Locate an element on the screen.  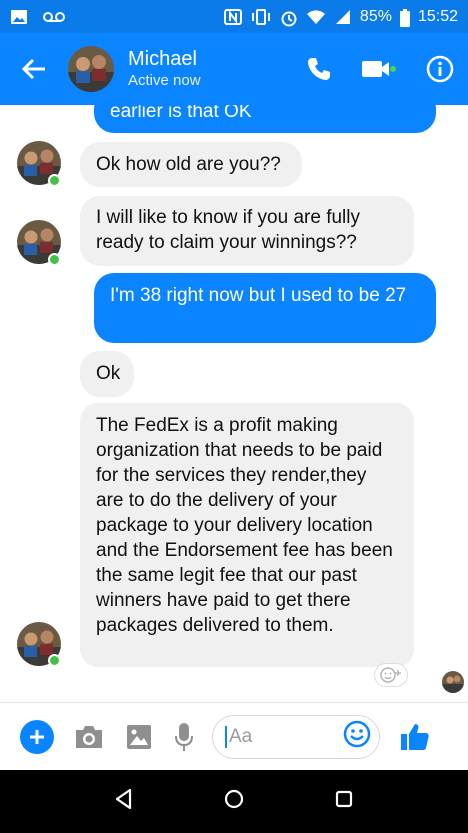
gallery-button is located at coordinates (139, 737).